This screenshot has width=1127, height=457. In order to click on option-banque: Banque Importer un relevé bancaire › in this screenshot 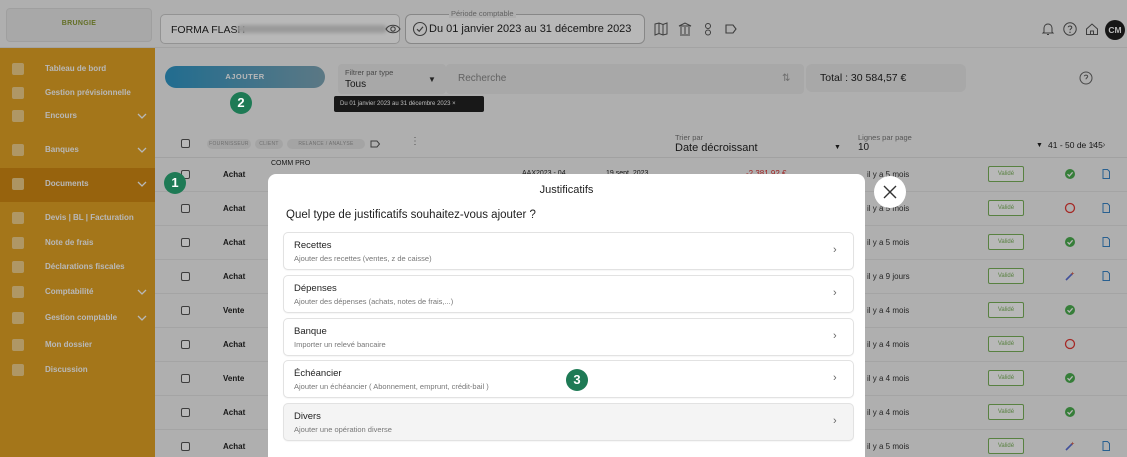, I will do `click(568, 337)`.